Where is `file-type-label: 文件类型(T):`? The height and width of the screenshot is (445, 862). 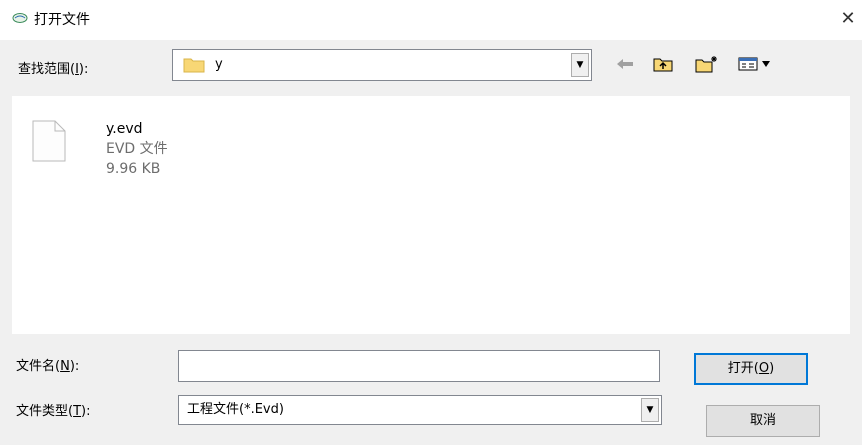 file-type-label: 文件类型(T): is located at coordinates (53, 411).